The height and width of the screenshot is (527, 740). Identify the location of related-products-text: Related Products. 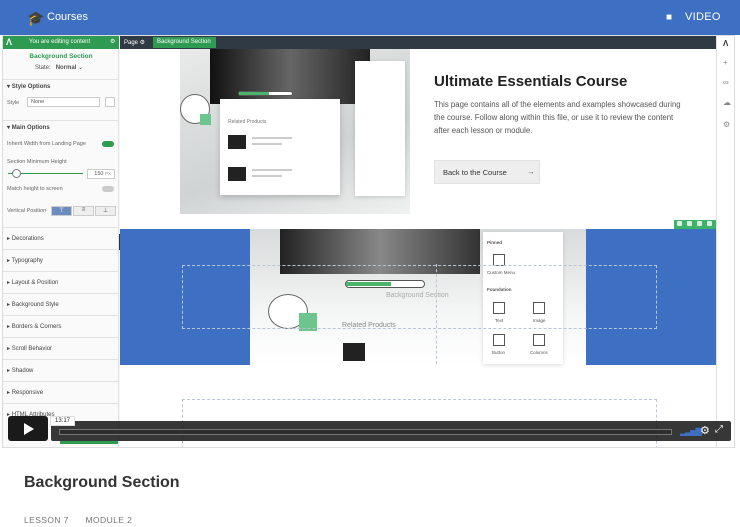
(247, 122).